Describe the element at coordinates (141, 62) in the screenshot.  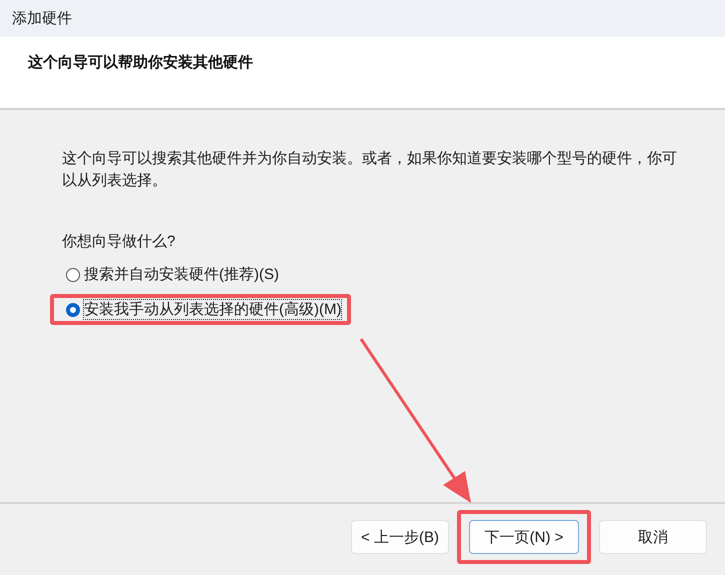
I see `page-heading: 这个向导可以帮助你安装其他硬件` at that location.